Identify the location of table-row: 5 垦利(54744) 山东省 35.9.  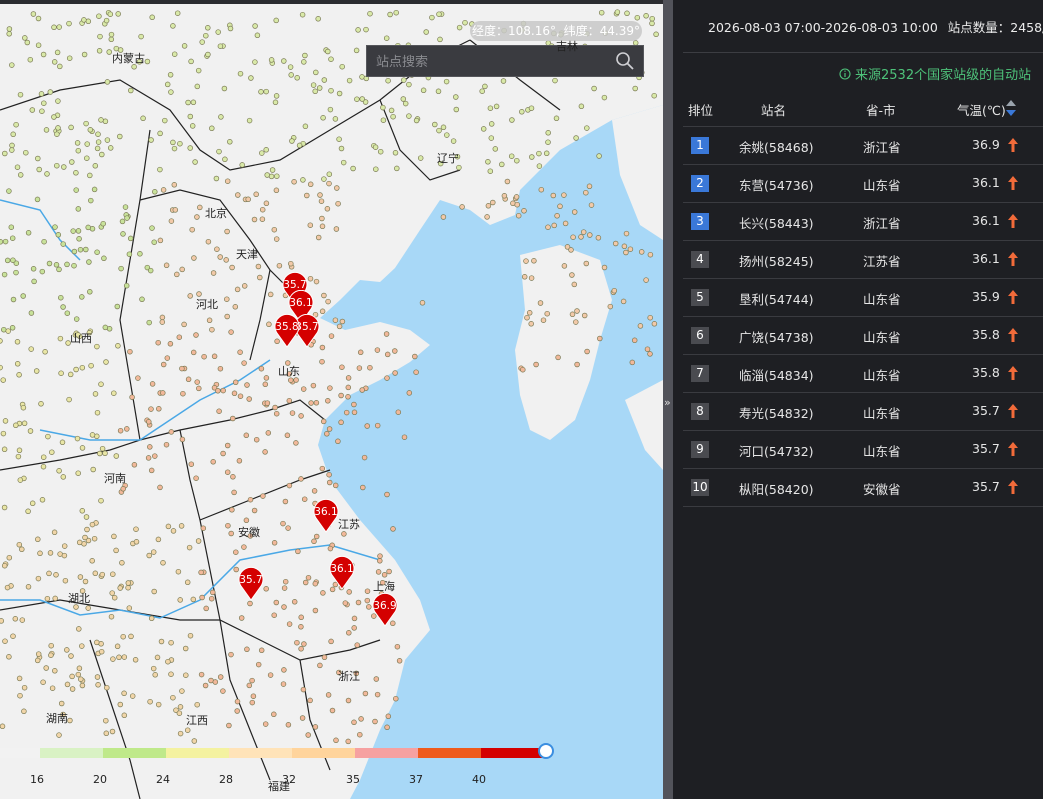
(863, 297).